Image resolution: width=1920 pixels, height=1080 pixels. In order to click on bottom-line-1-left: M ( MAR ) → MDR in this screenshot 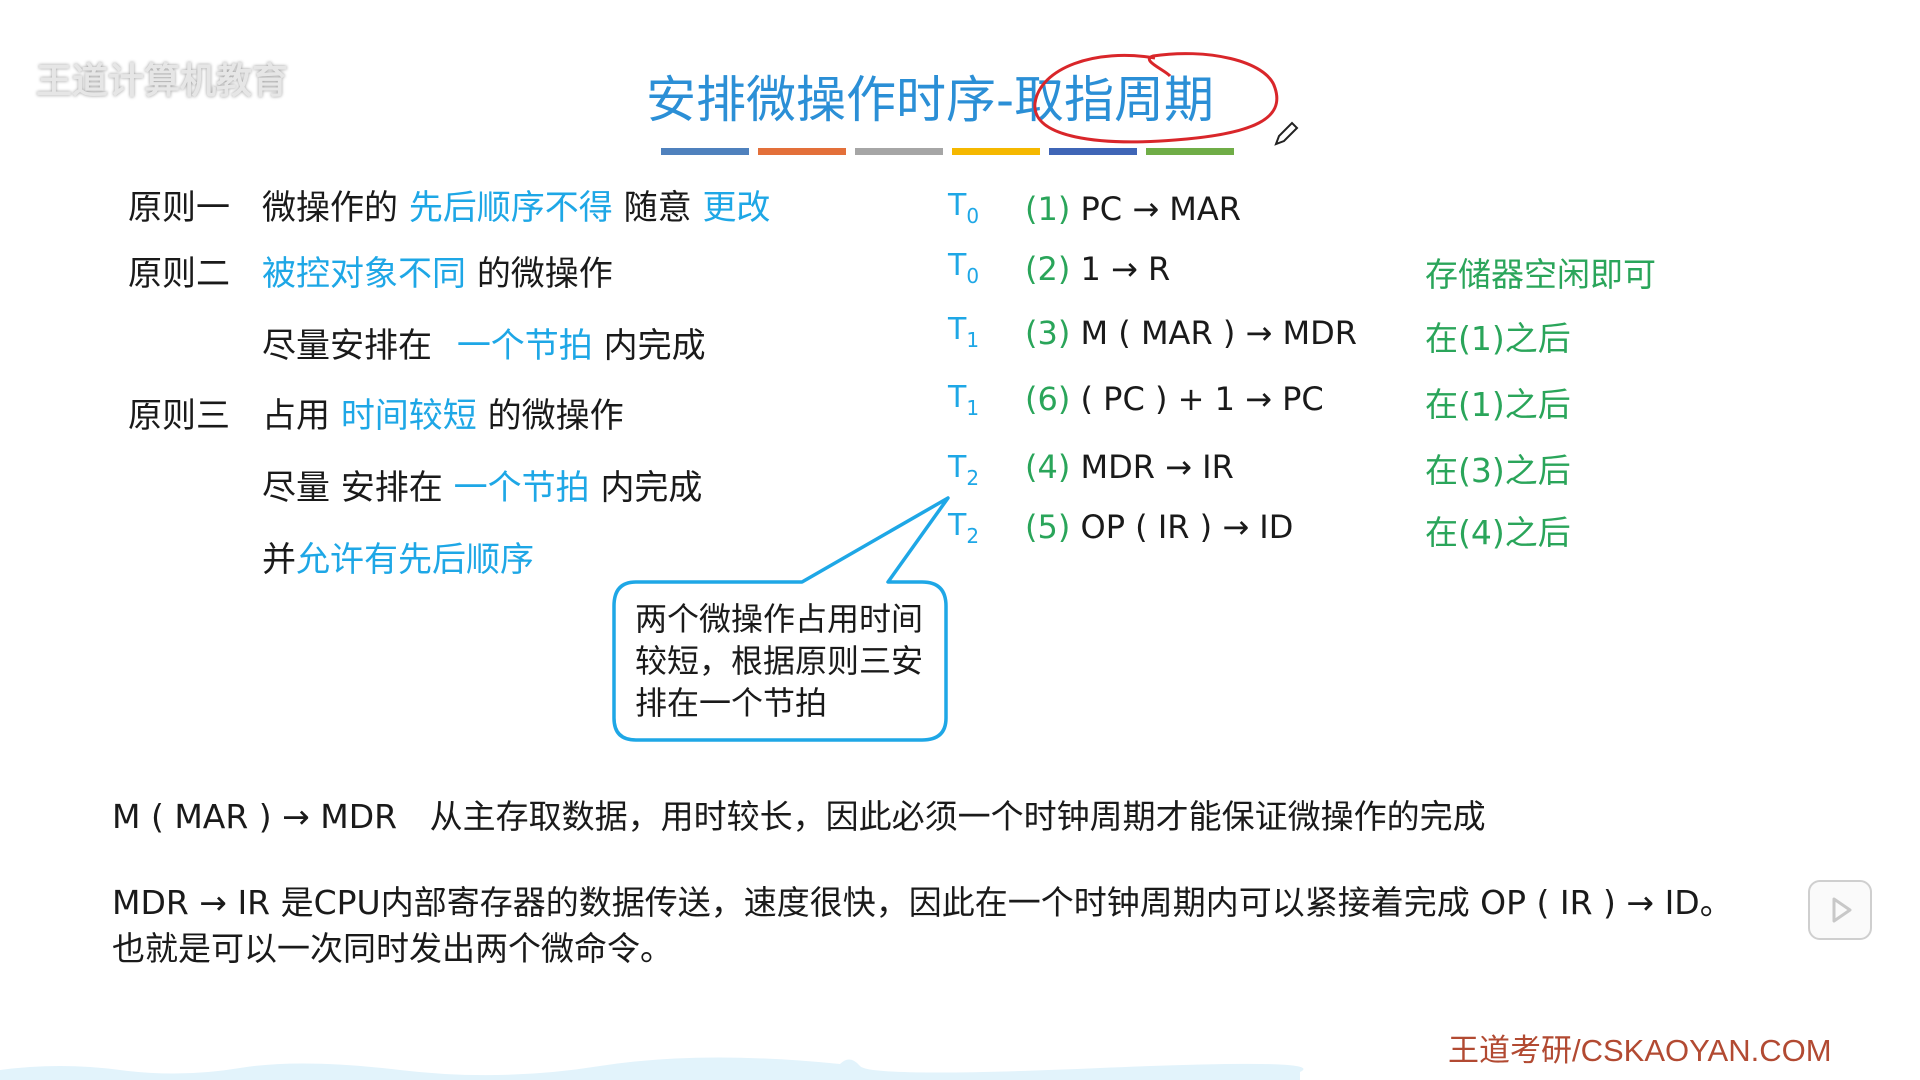, I will do `click(255, 816)`.